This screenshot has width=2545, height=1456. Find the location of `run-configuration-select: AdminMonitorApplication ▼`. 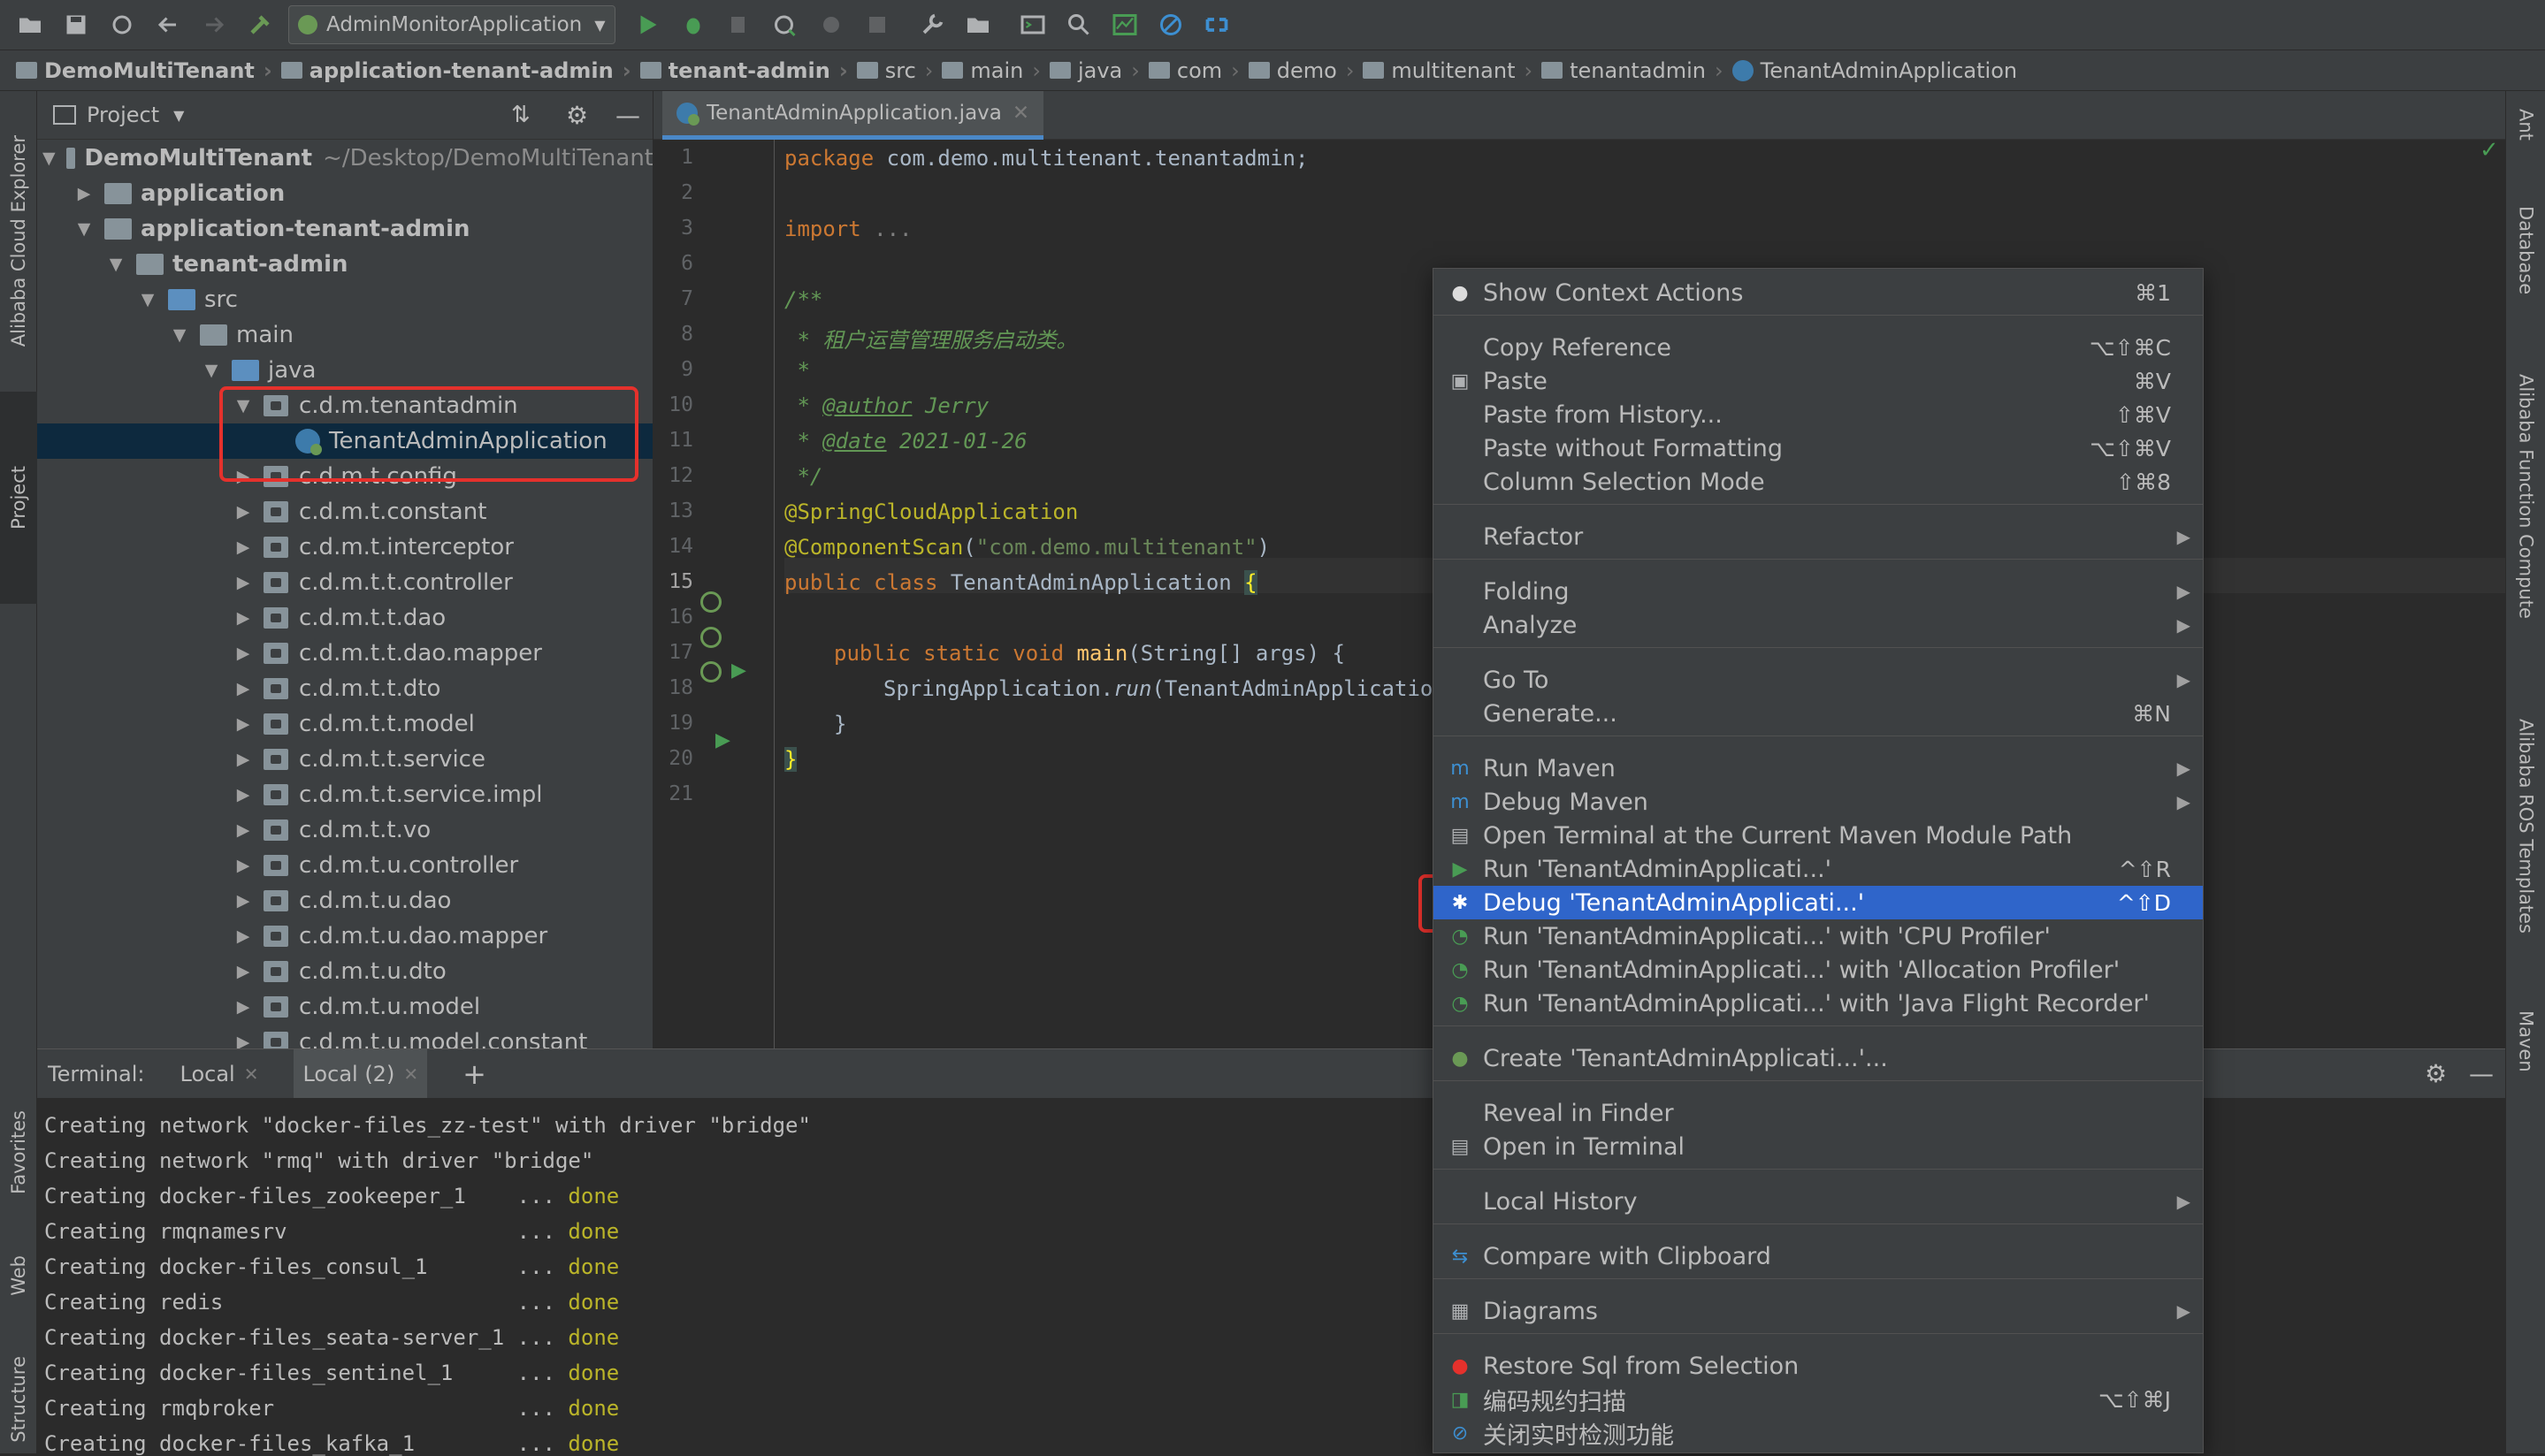

run-configuration-select: AdminMonitorApplication ▼ is located at coordinates (451, 24).